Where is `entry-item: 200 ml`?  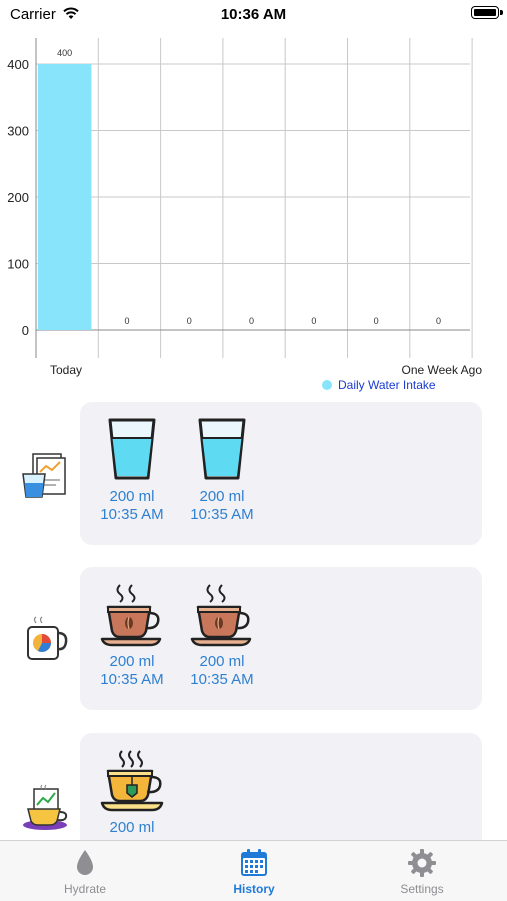
entry-item: 200 ml is located at coordinates (132, 792).